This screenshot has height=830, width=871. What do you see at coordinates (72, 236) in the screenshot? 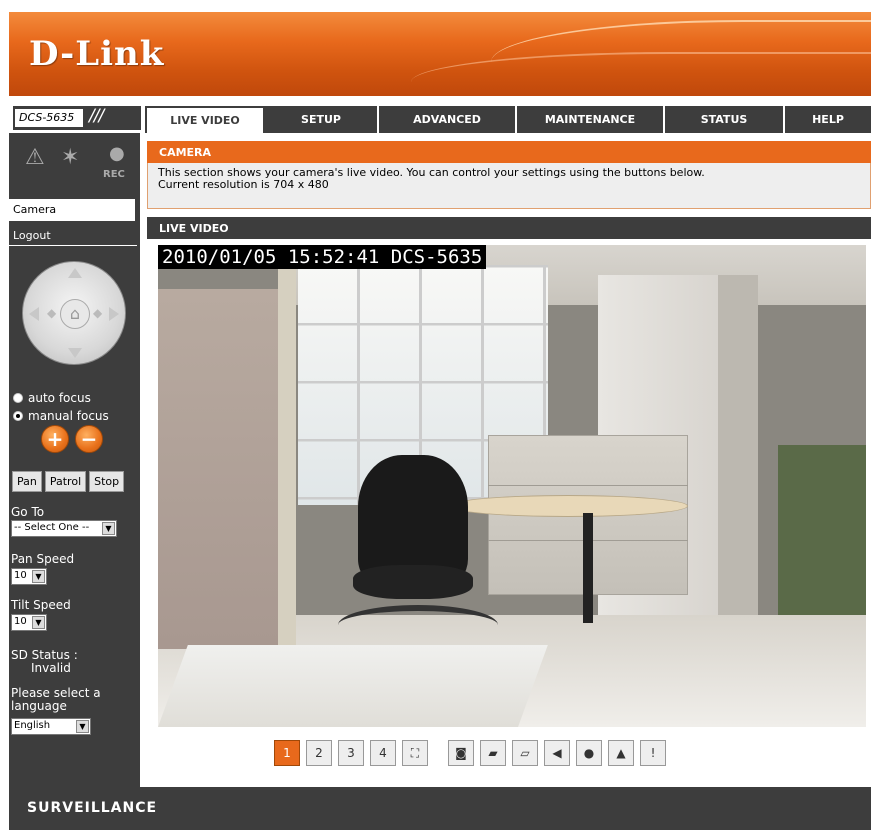
I see `sidebar-item-logout: Logout` at bounding box center [72, 236].